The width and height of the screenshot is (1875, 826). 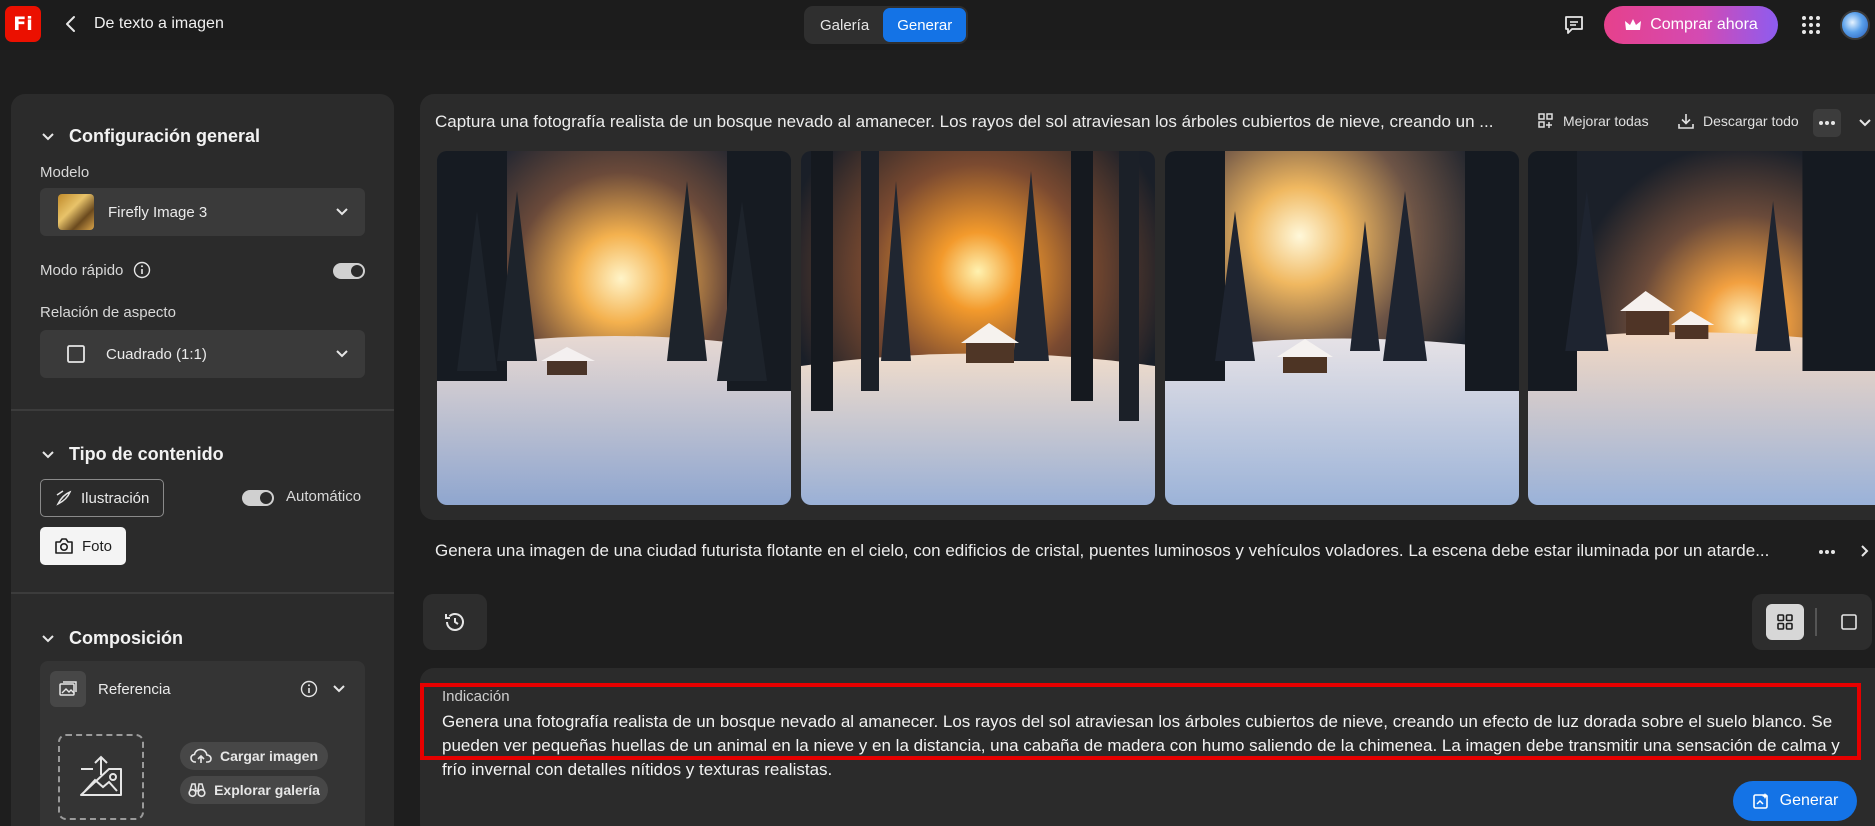 I want to click on tab-gallery: Galería, so click(x=844, y=25).